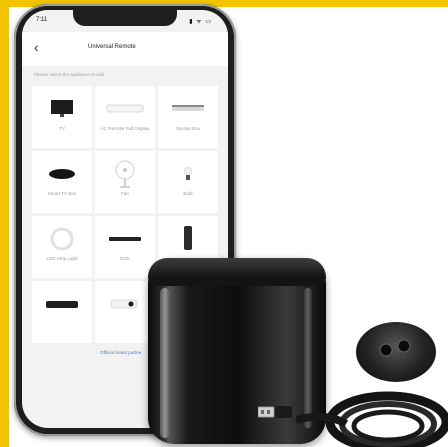  Describe the element at coordinates (188, 239) in the screenshot. I see `remote-icon` at that location.